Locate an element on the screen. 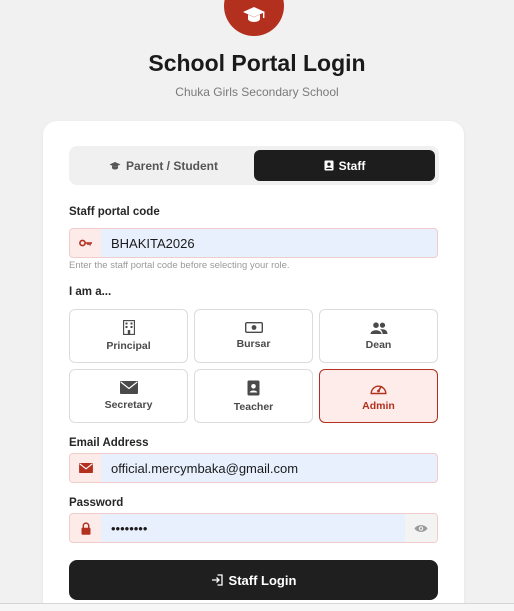  role-name: Bursar is located at coordinates (253, 344).